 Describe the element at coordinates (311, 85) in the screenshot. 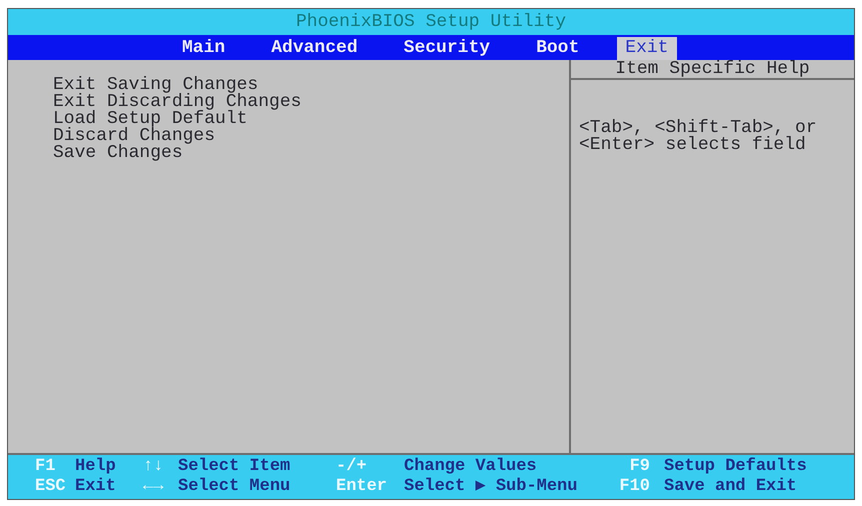

I see `menu-item: Exit Saving Changes` at that location.